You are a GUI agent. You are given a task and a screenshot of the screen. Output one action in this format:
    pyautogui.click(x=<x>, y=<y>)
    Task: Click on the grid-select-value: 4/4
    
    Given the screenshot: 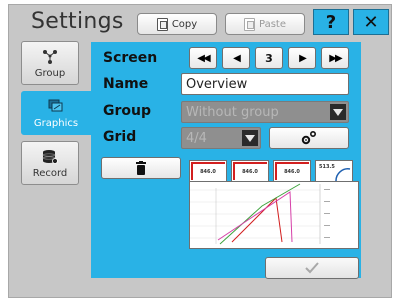 What is the action you would take?
    pyautogui.click(x=196, y=138)
    